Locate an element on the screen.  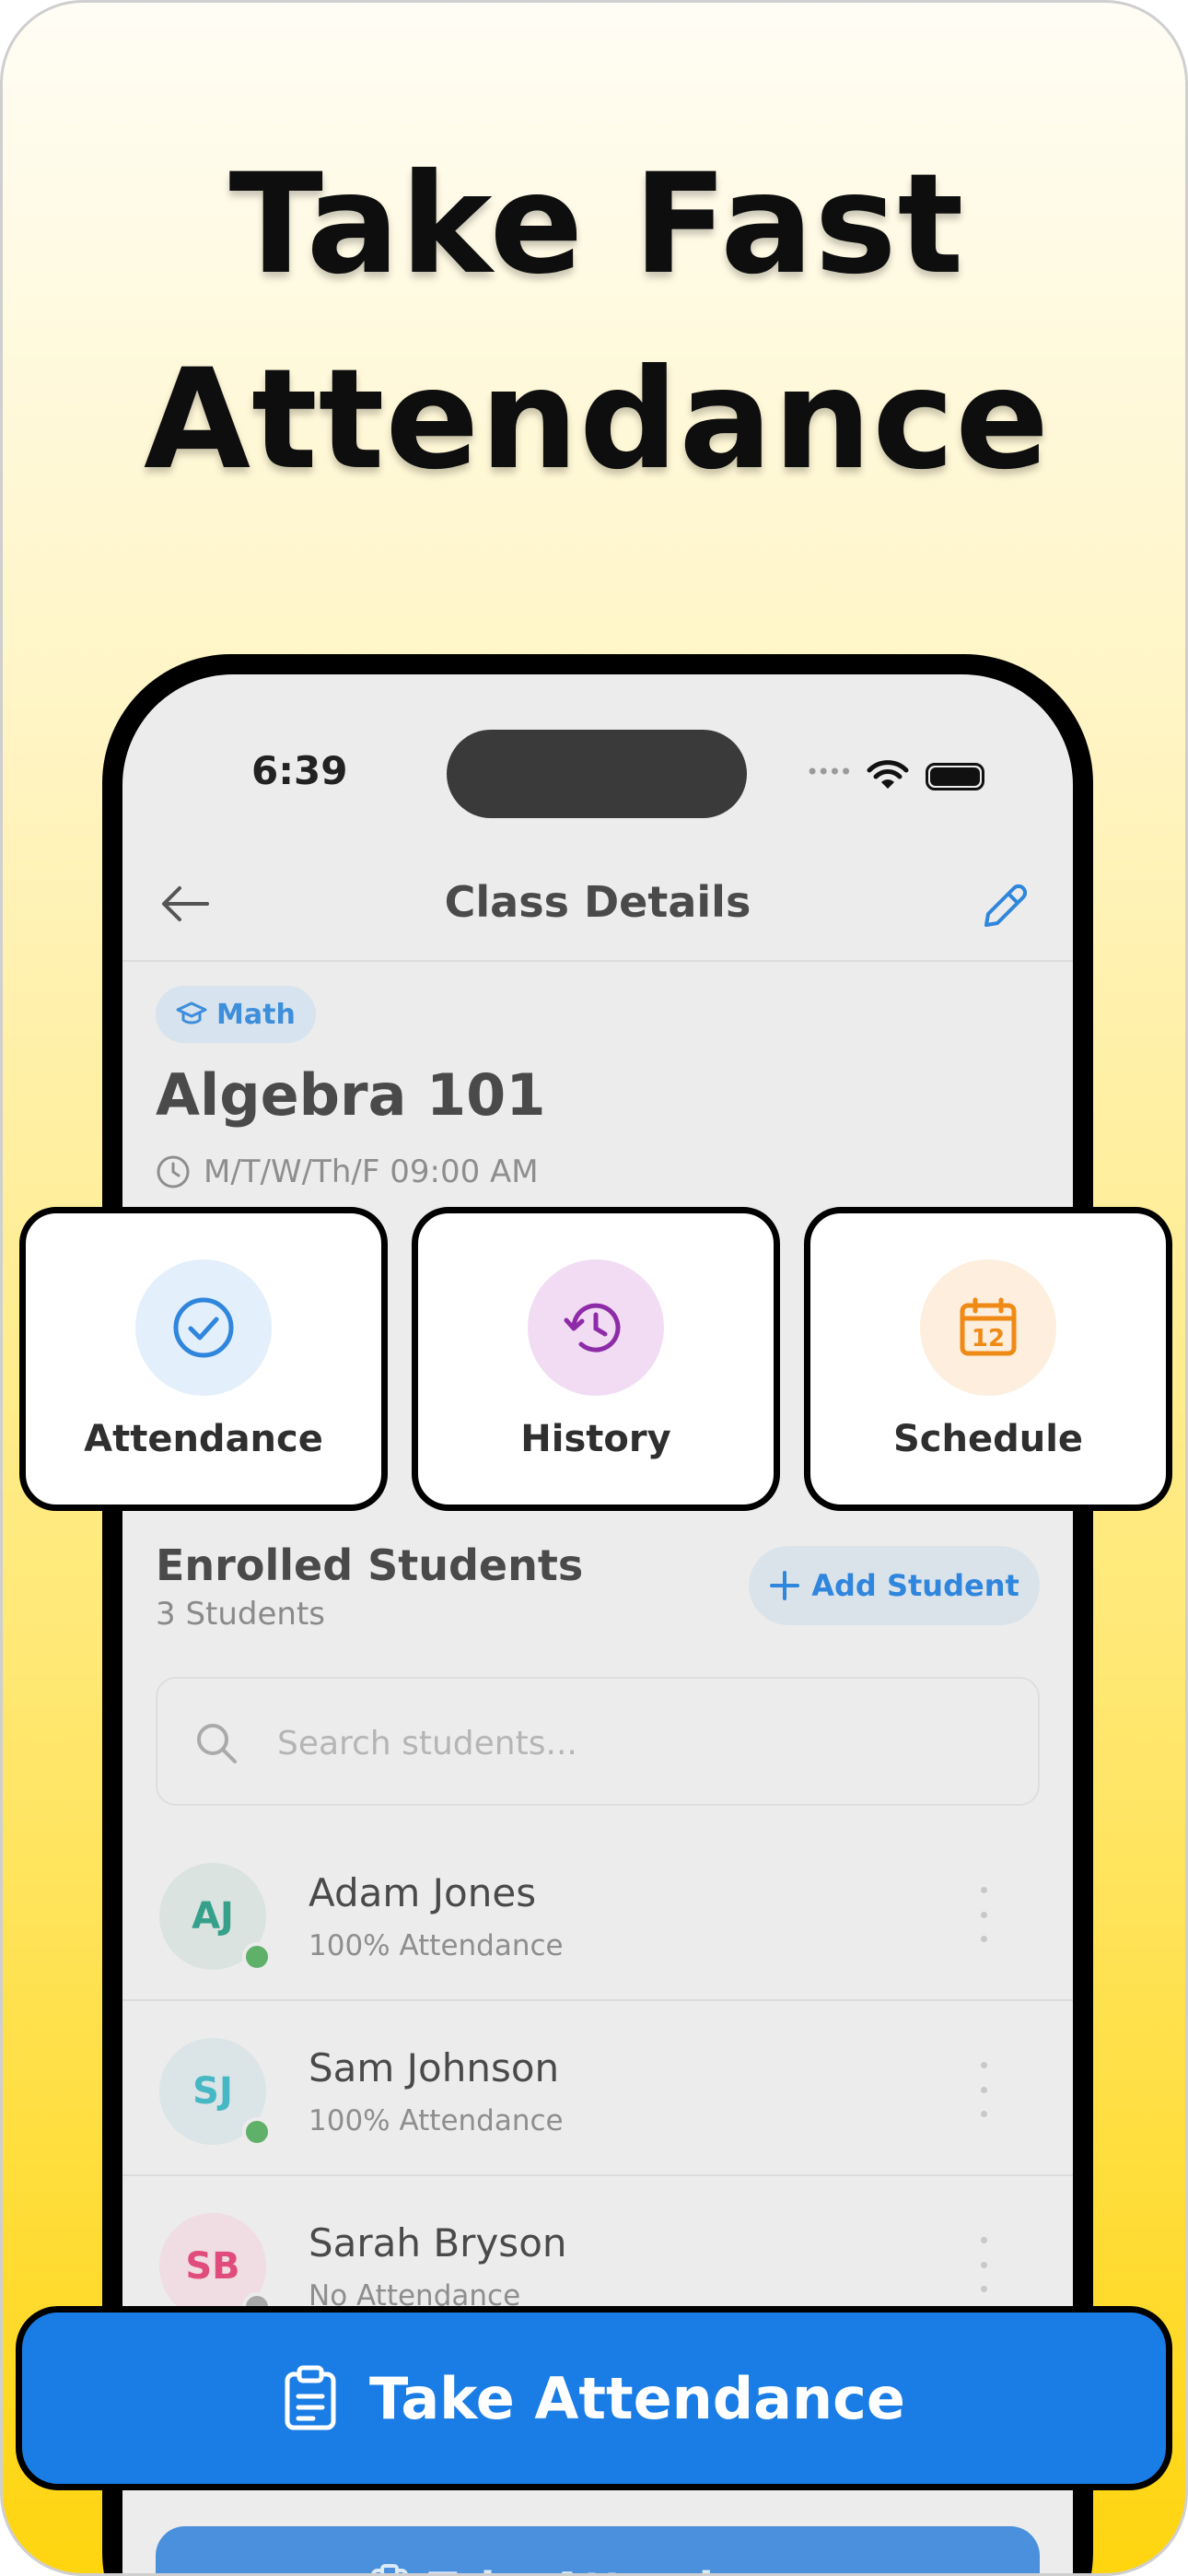
in-app-take-attendance-button: Take Attendance is located at coordinates (598, 2549).